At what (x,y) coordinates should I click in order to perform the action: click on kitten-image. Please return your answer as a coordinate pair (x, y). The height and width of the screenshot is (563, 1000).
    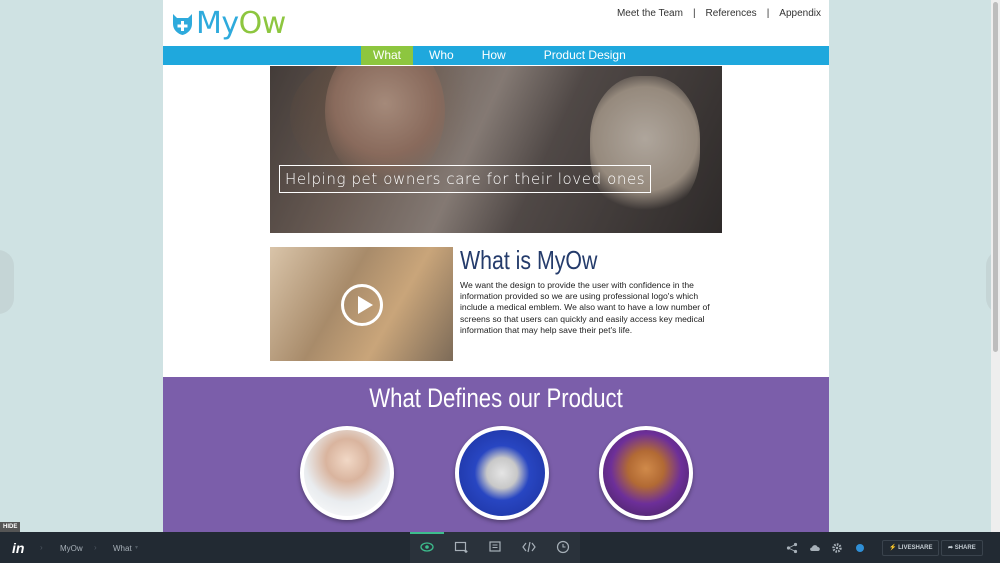
    Looking at the image, I should click on (646, 473).